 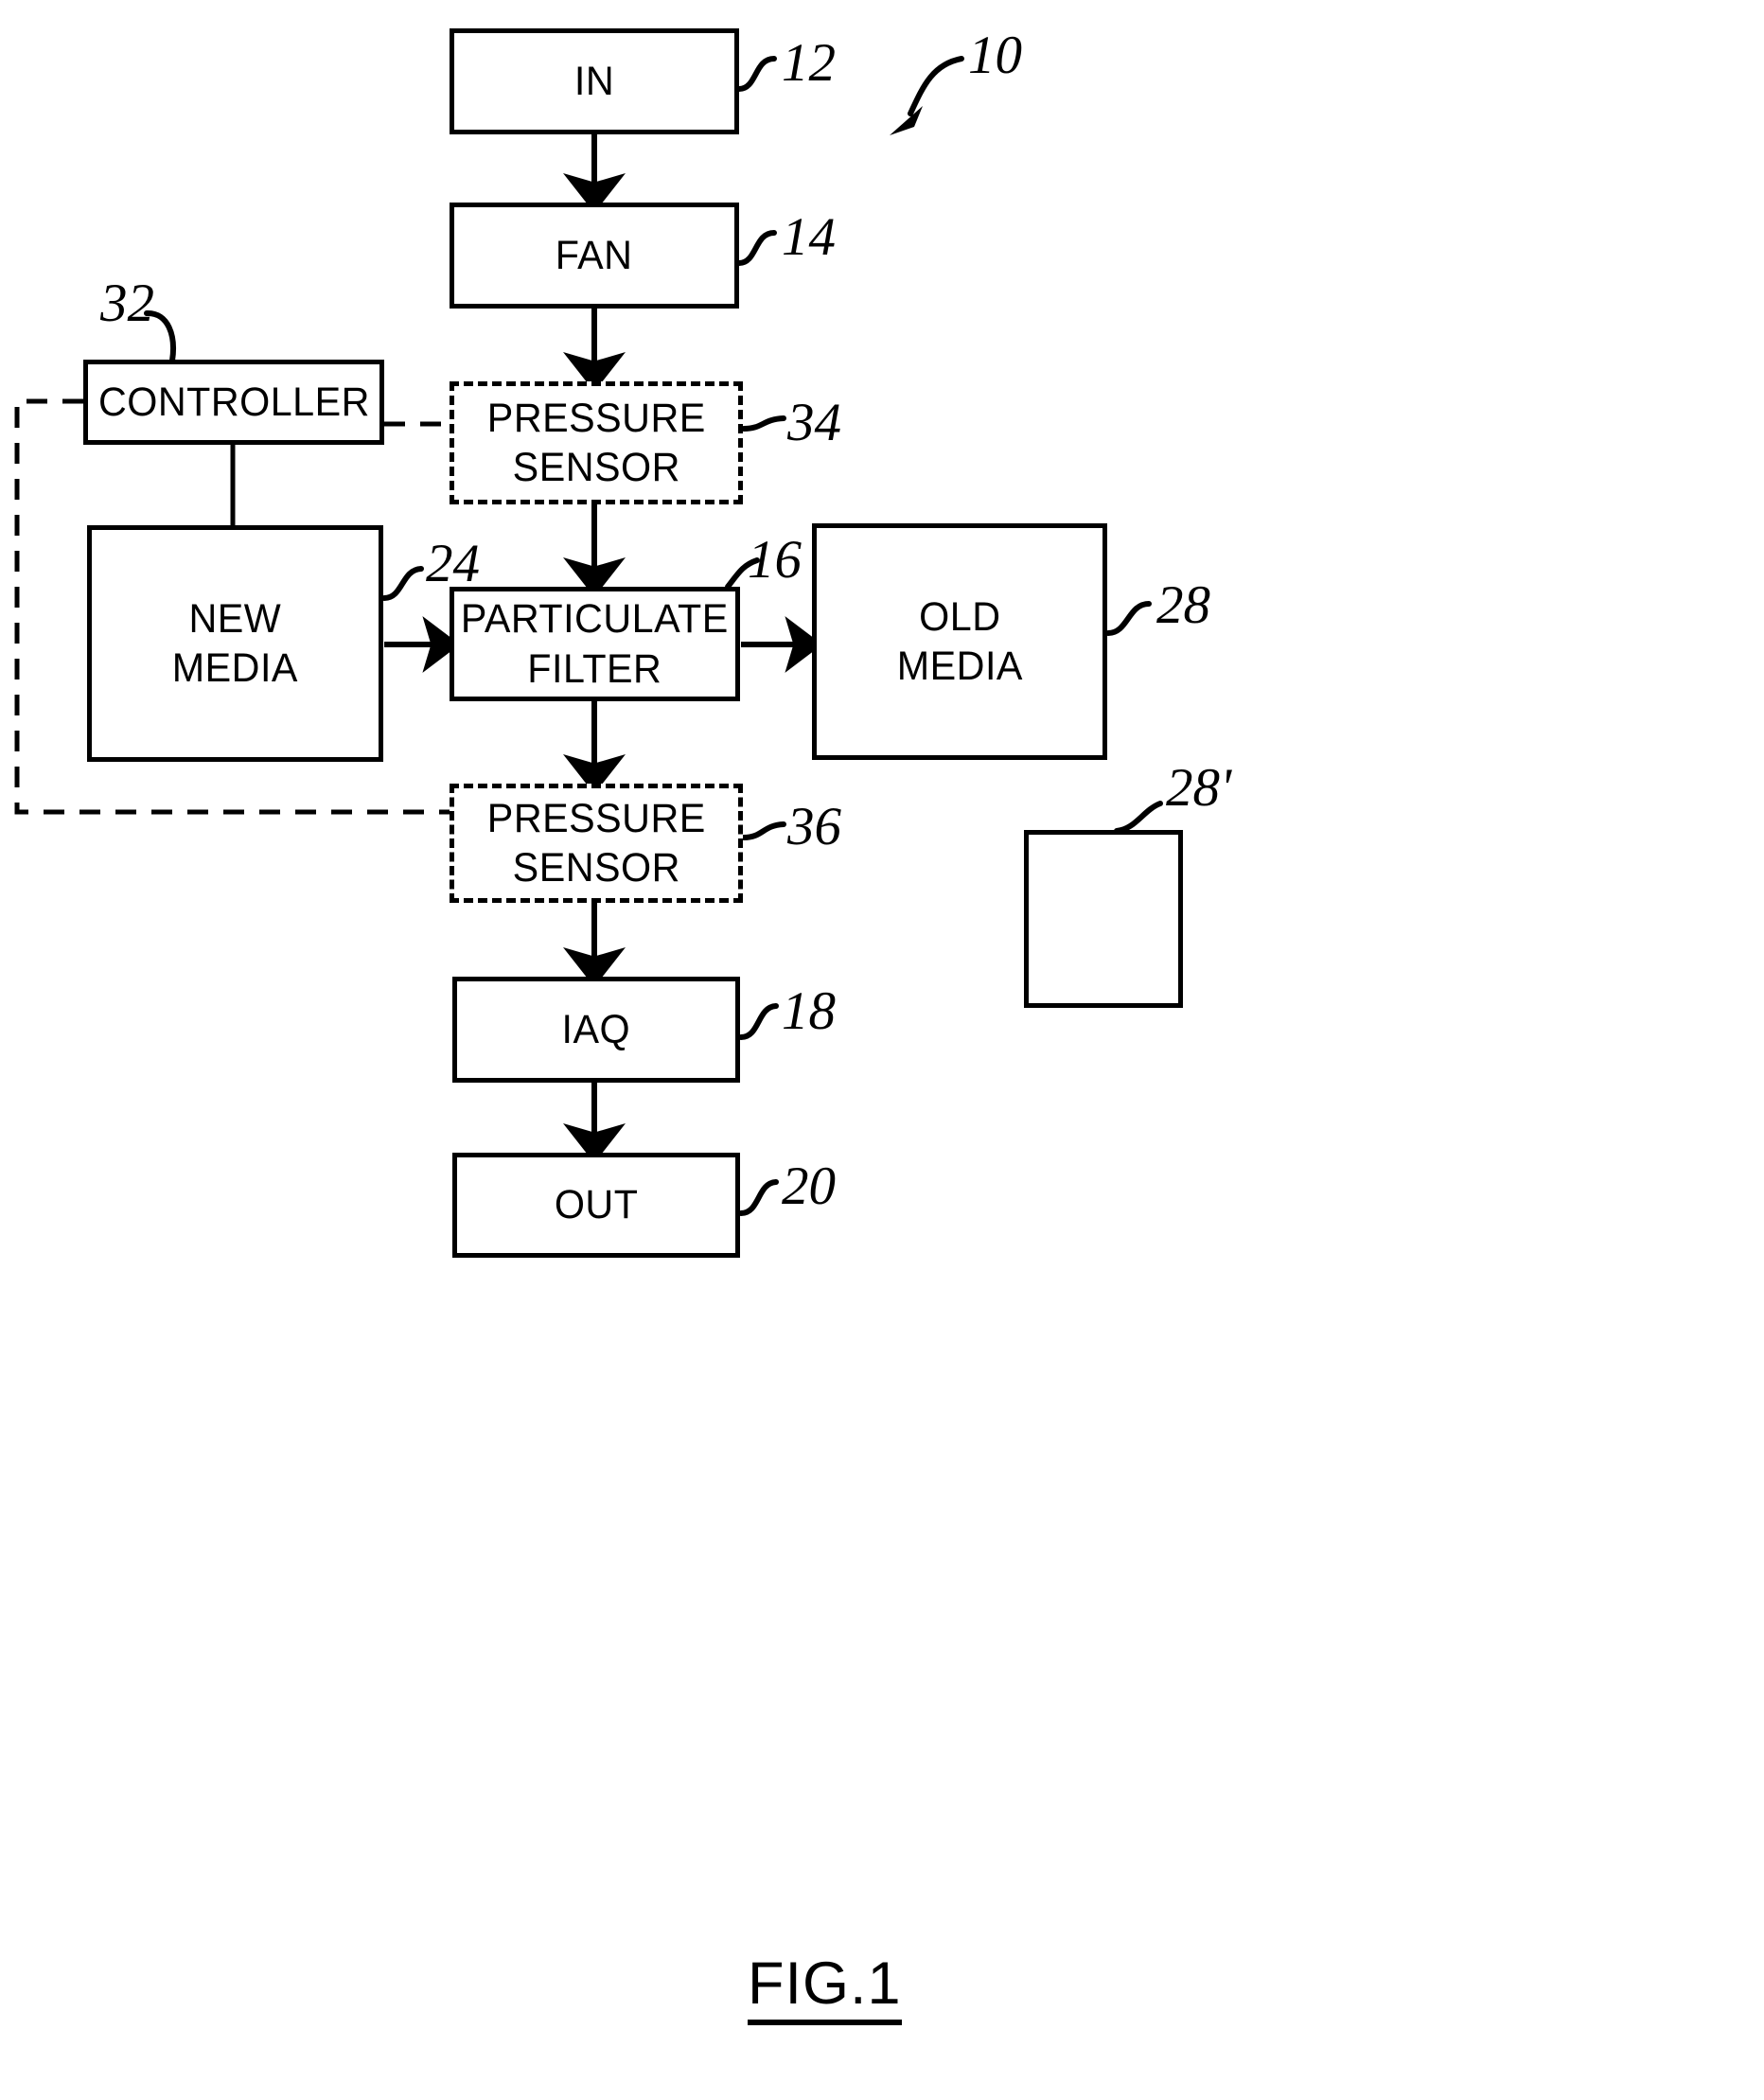 I want to click on node-old-media: OLD MEDIA, so click(x=959, y=641).